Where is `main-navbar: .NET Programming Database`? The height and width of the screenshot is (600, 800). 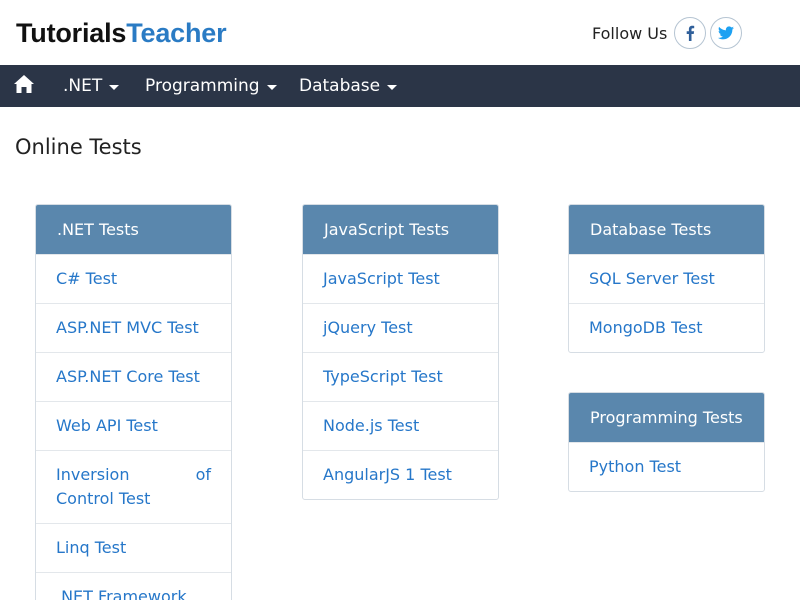 main-navbar: .NET Programming Database is located at coordinates (400, 86).